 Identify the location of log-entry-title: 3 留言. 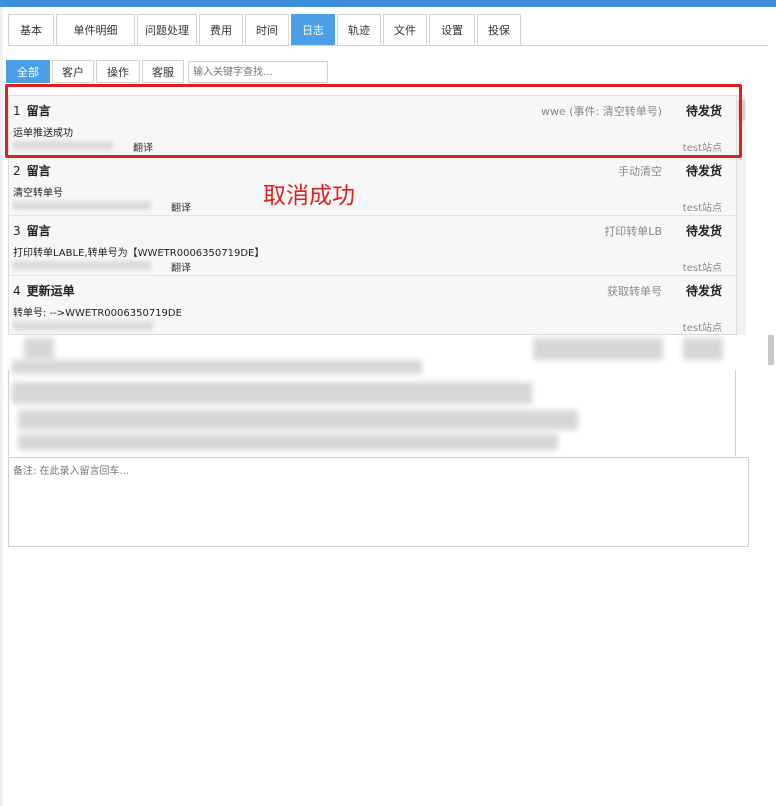
(32, 230).